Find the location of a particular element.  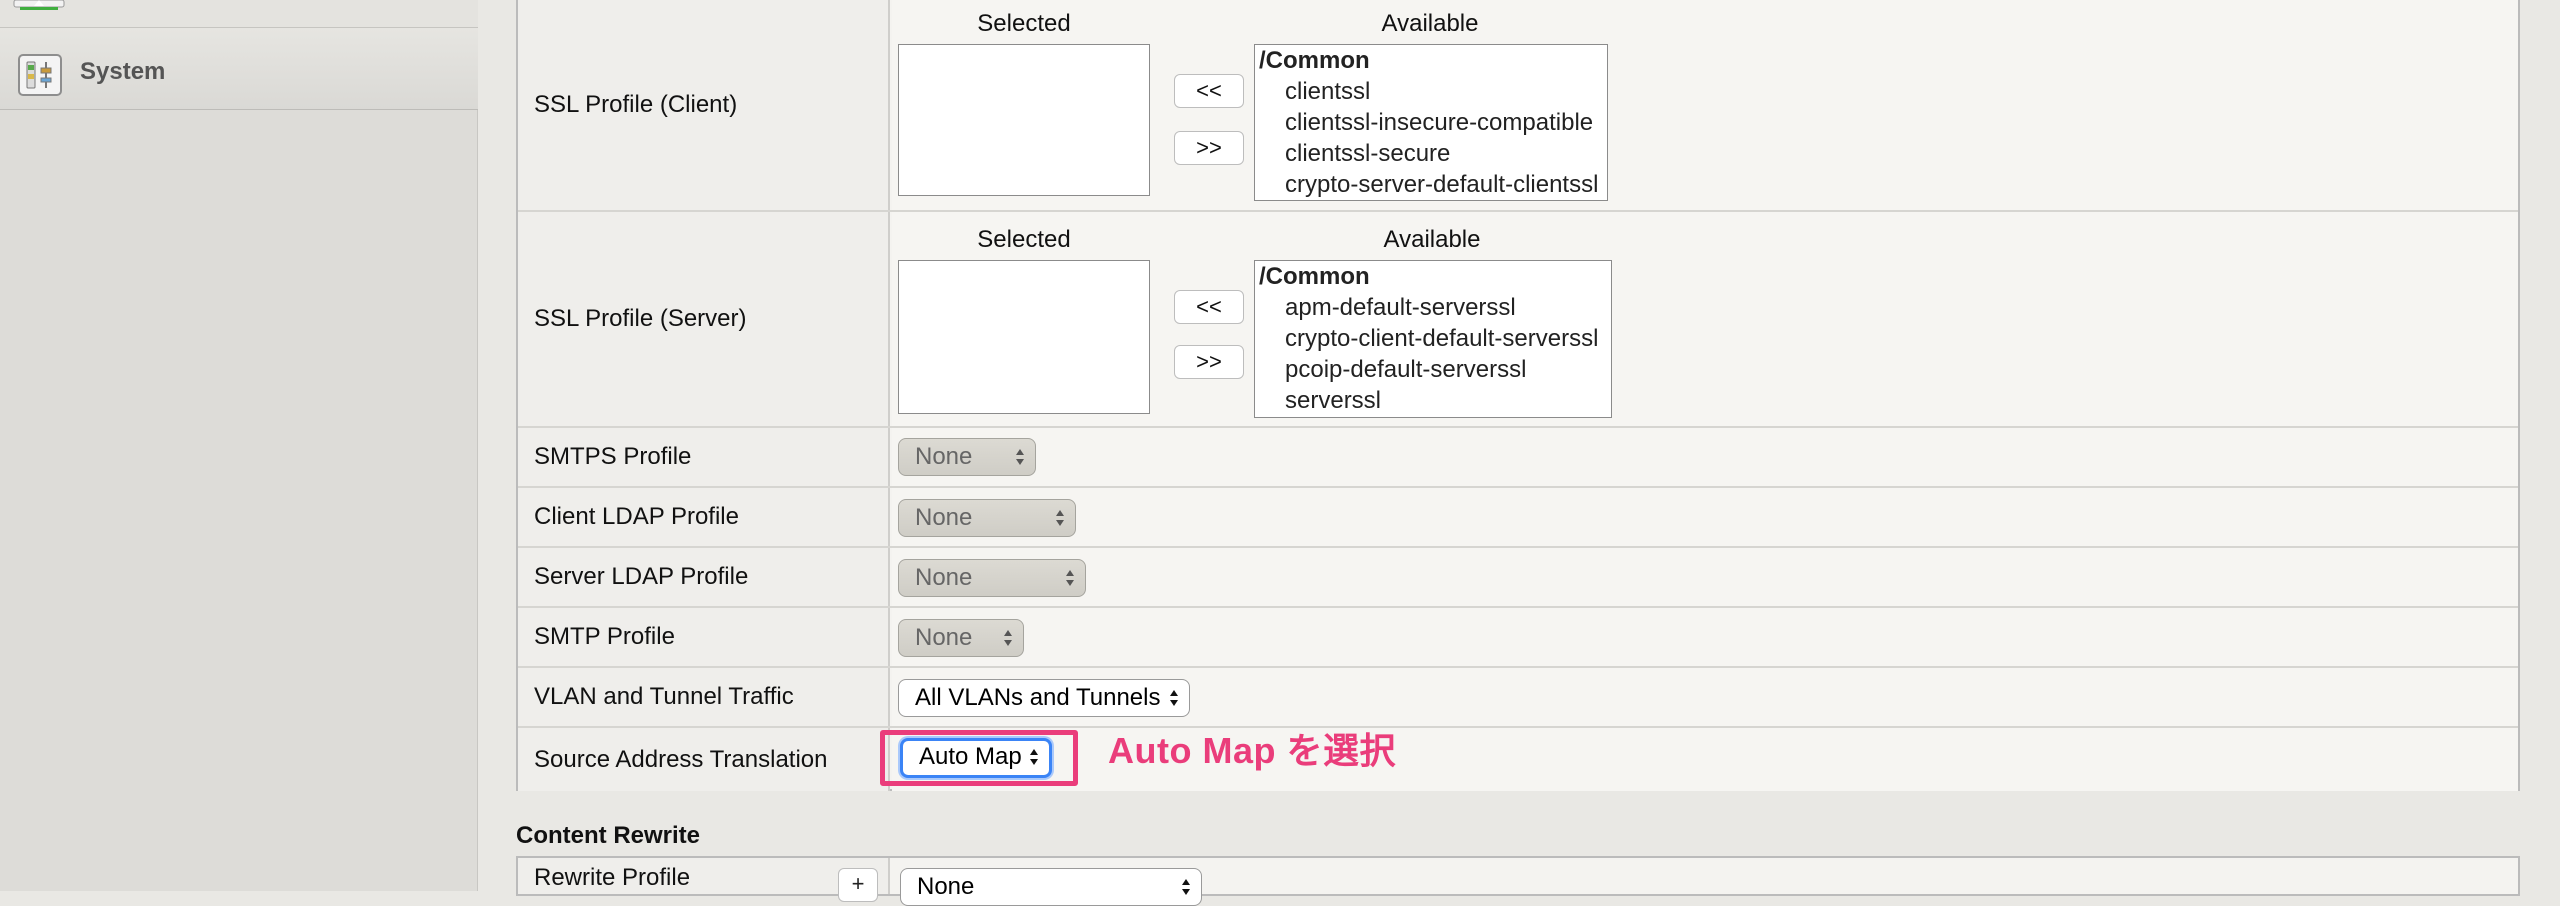

server-ldap-profile-select: None is located at coordinates (992, 578).